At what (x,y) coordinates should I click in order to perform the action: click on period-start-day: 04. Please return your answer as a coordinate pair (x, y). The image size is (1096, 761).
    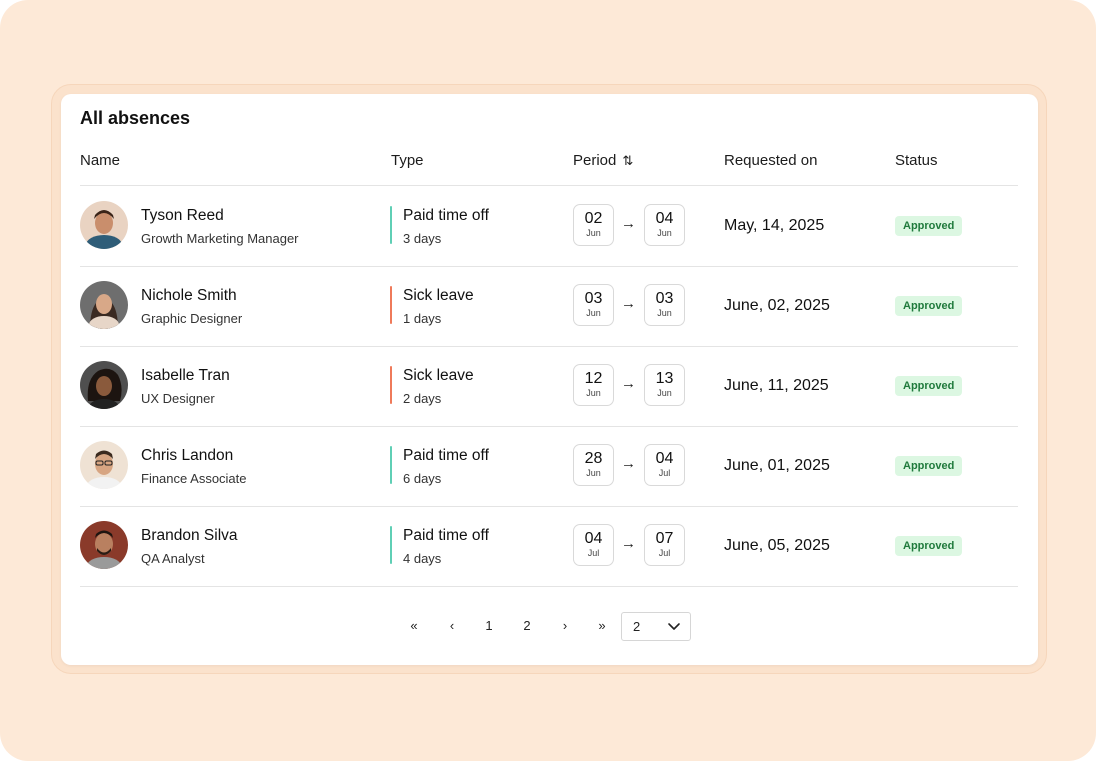
    Looking at the image, I should click on (593, 538).